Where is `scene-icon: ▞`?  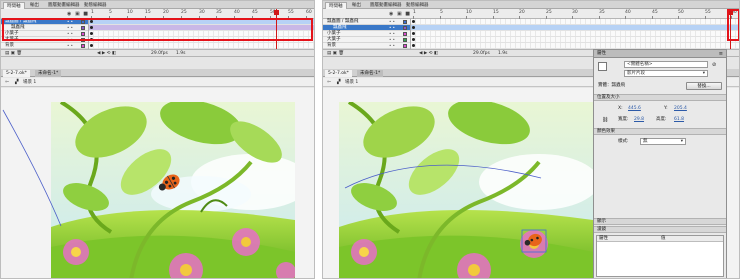
scene-icon: ▞ is located at coordinates (339, 82).